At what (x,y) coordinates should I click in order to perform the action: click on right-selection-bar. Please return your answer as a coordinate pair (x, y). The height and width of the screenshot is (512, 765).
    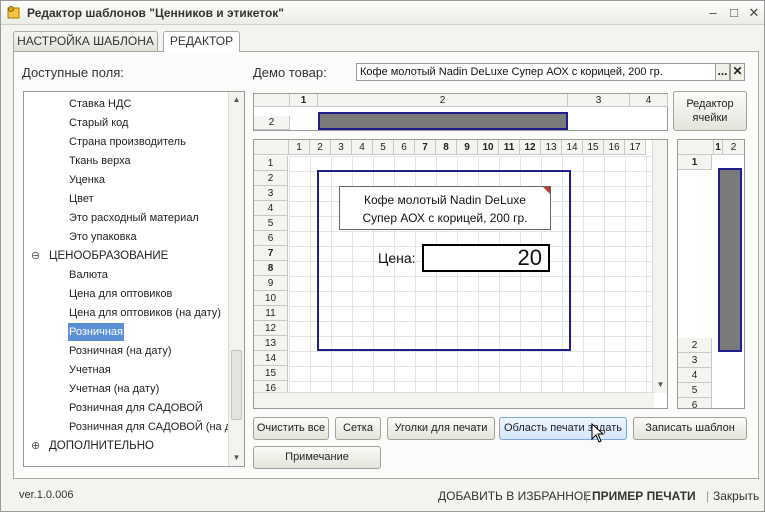
    Looking at the image, I should click on (730, 260).